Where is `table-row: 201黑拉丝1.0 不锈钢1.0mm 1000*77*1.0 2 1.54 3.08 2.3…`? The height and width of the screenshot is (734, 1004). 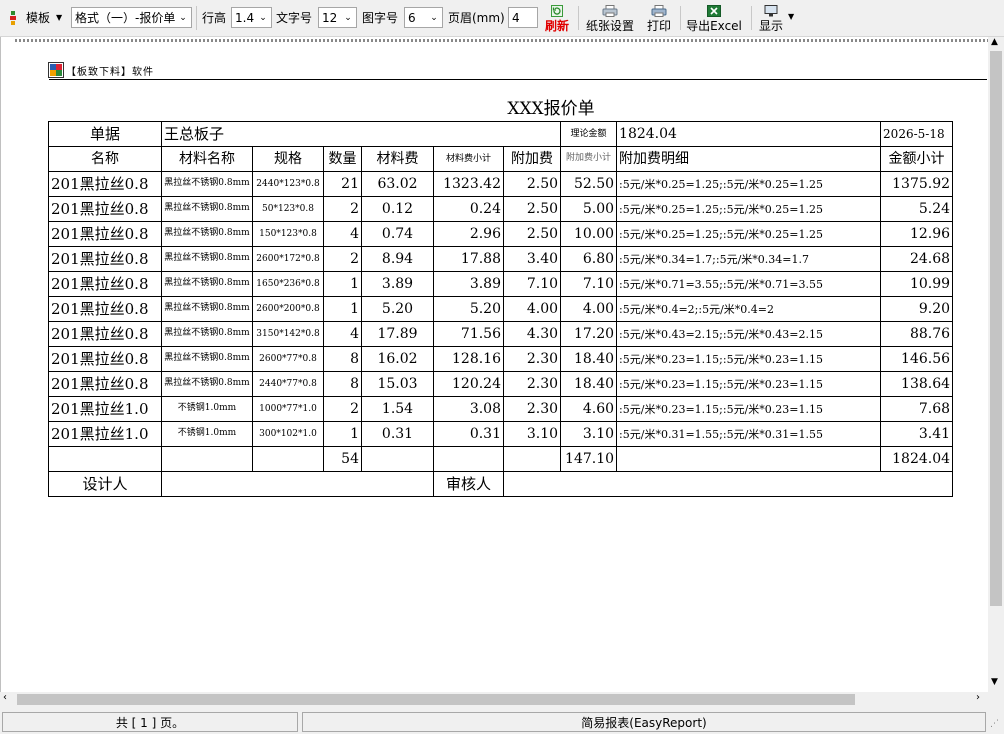
table-row: 201黑拉丝1.0 不锈钢1.0mm 1000*77*1.0 2 1.54 3.08 2.3… is located at coordinates (501, 409).